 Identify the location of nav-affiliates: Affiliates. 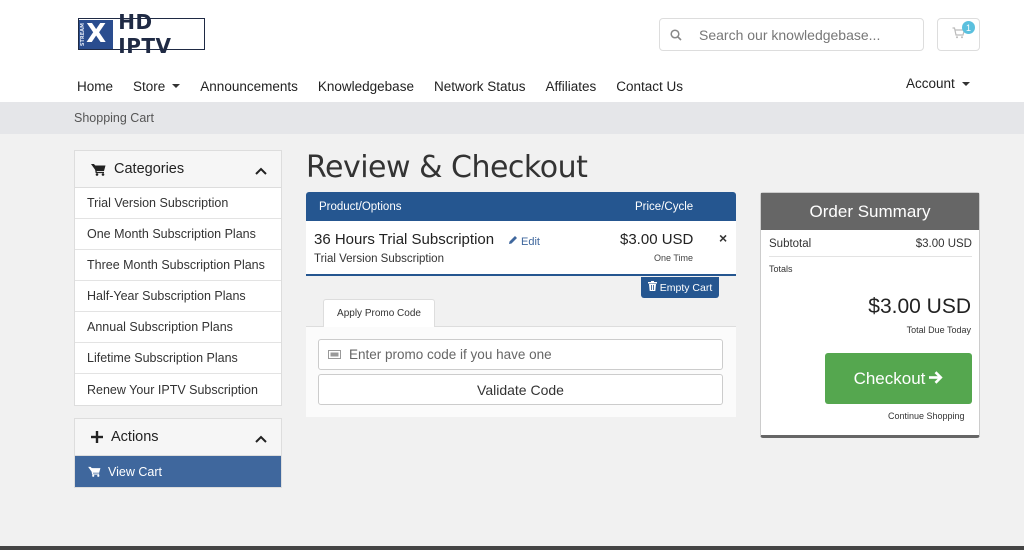
(571, 86).